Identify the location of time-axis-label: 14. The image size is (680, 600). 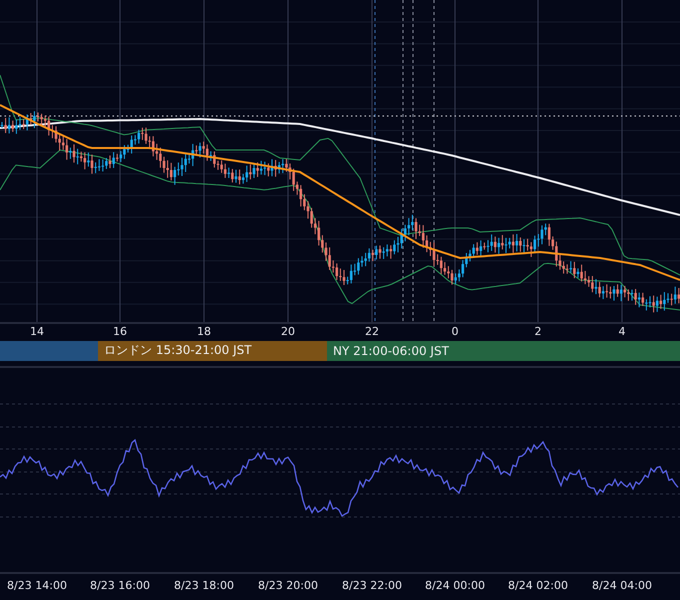
(37, 331).